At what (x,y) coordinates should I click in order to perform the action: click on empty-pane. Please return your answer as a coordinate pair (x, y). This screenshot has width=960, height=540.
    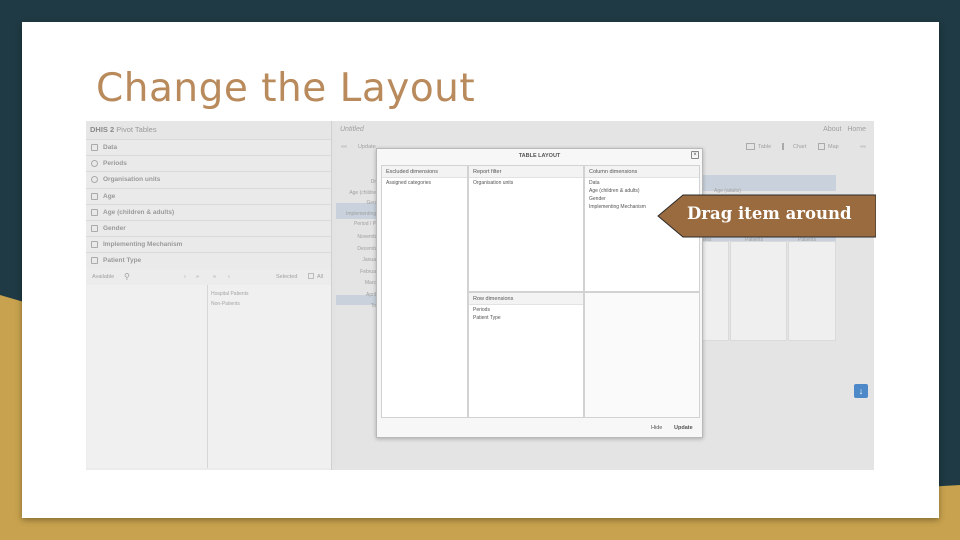
    Looking at the image, I should click on (642, 355).